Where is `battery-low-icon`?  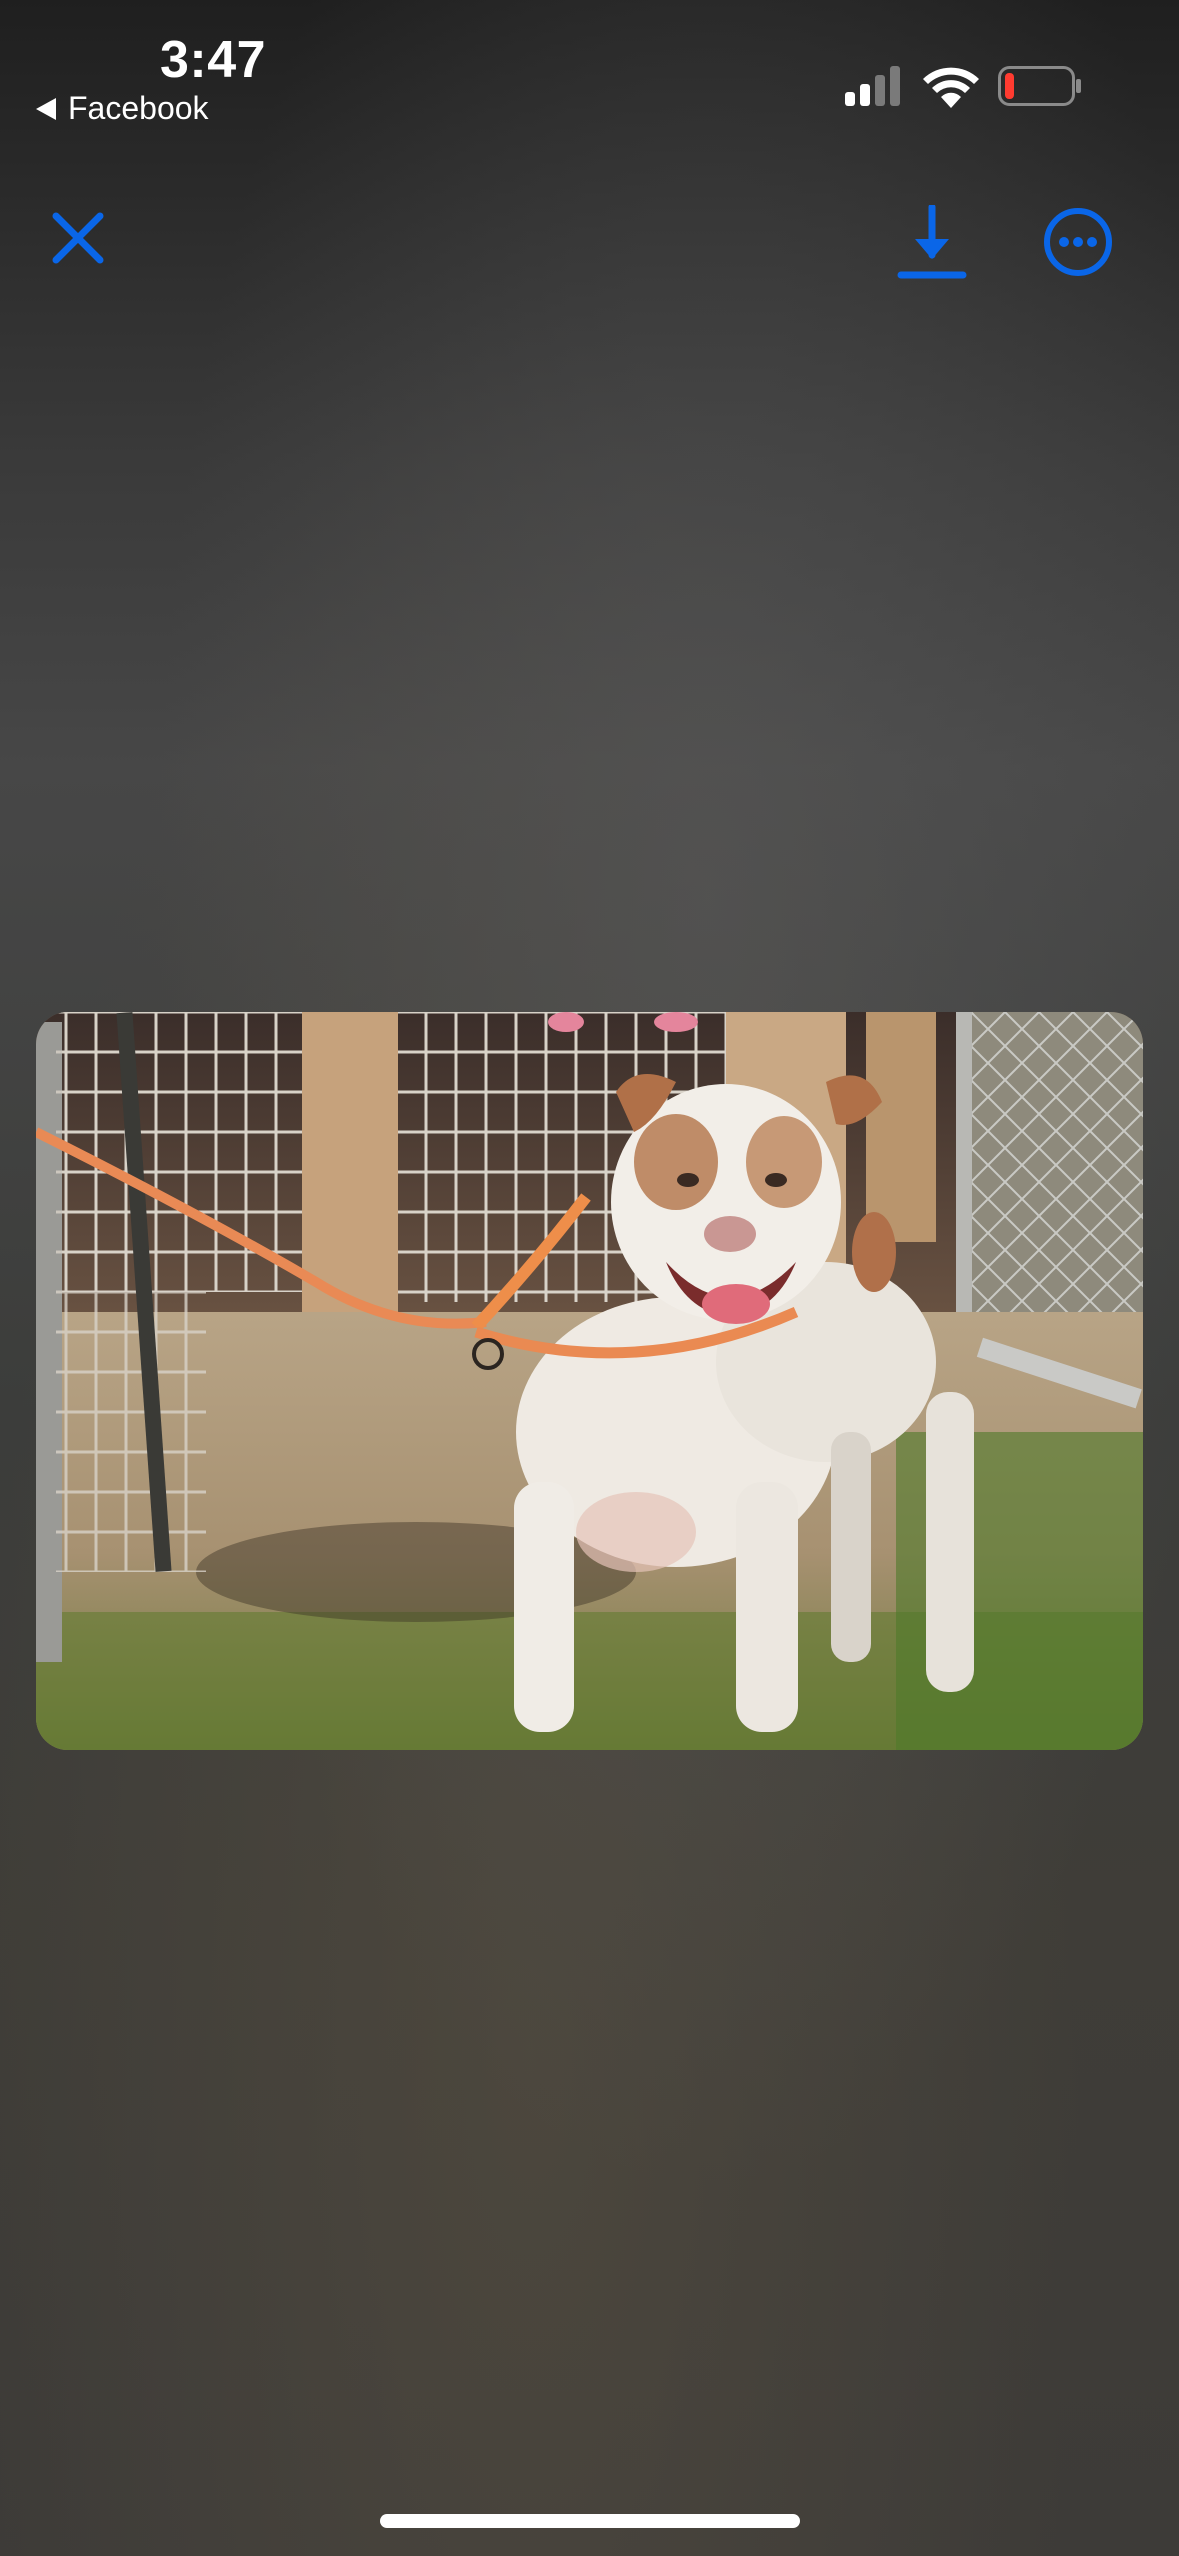 battery-low-icon is located at coordinates (1039, 86).